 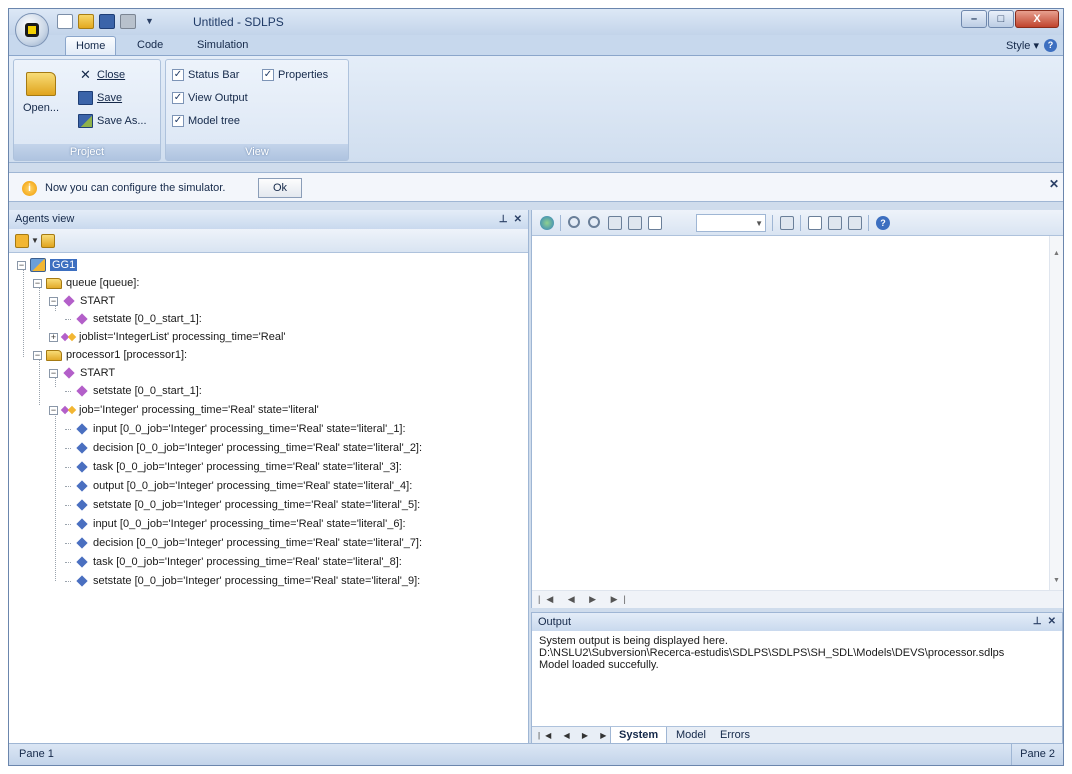 What do you see at coordinates (615, 223) in the screenshot?
I see `fit-page-icon` at bounding box center [615, 223].